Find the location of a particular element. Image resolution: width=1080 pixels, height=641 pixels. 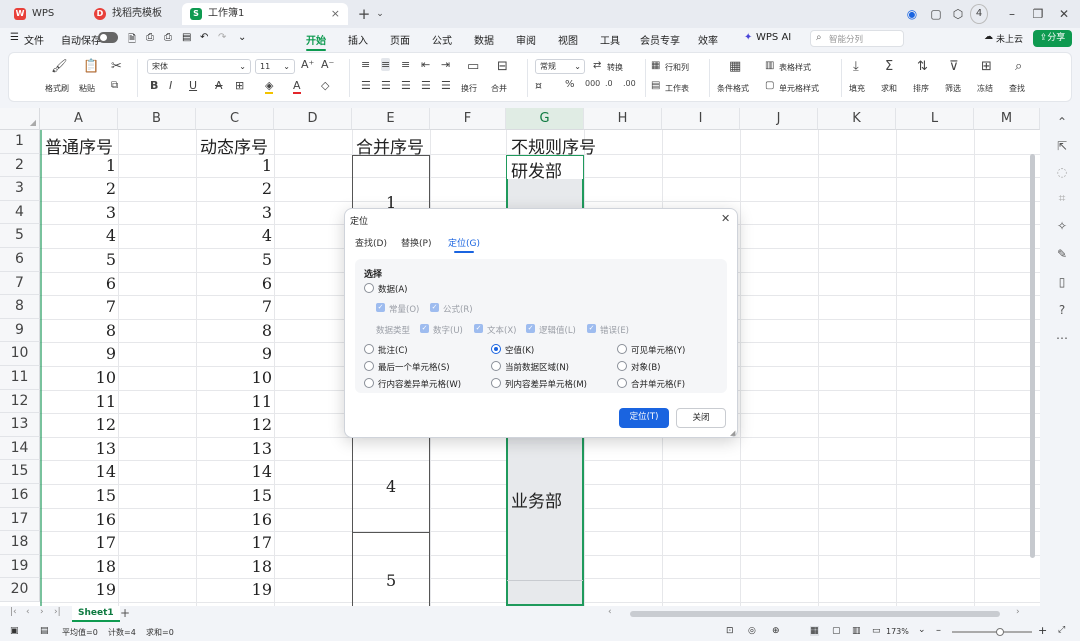

checkbox-constant: ✓ is located at coordinates (380, 307).